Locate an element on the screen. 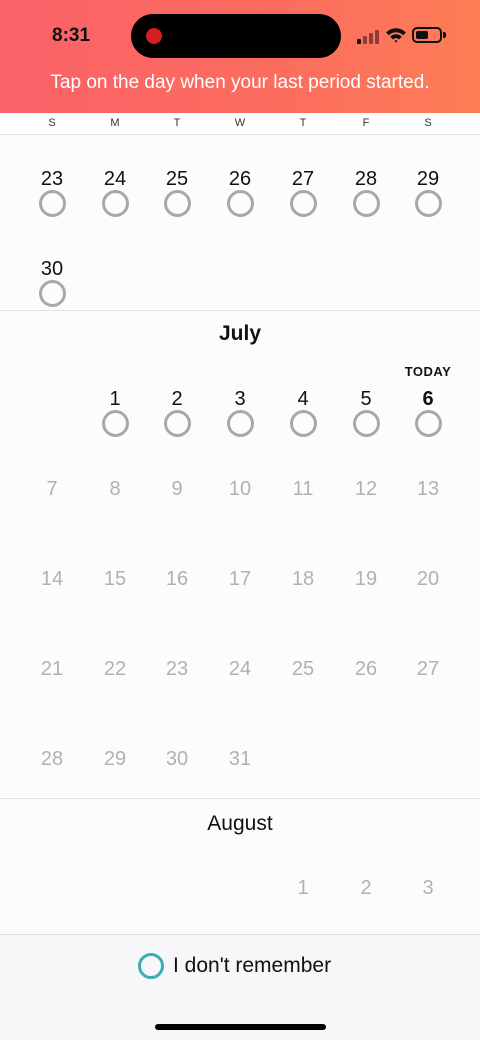 The image size is (480, 1040). month-title: August is located at coordinates (240, 823).